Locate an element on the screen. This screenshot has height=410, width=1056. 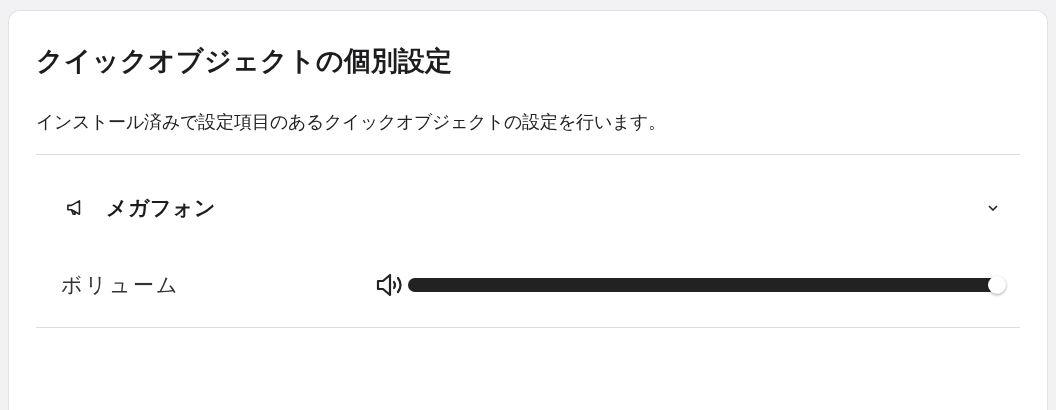
chevron-icon is located at coordinates (993, 208).